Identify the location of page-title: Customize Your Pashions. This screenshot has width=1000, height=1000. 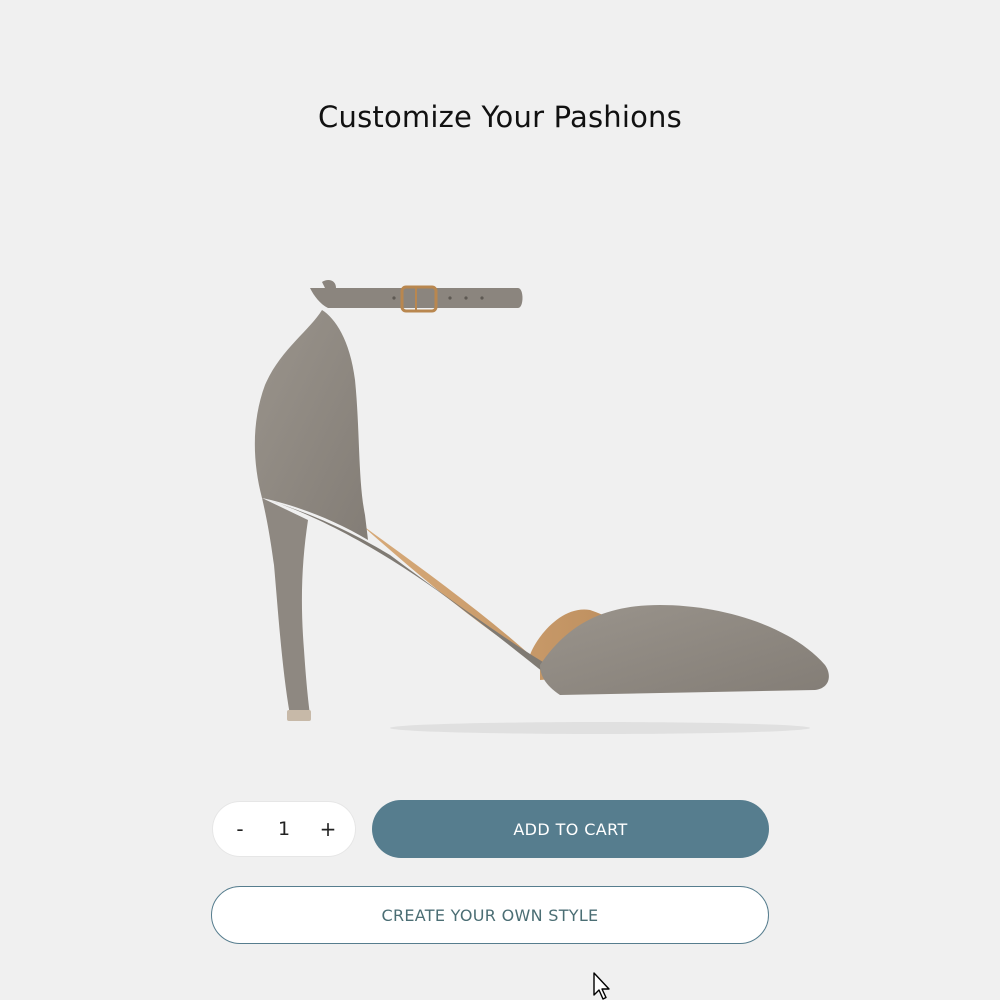
(500, 117).